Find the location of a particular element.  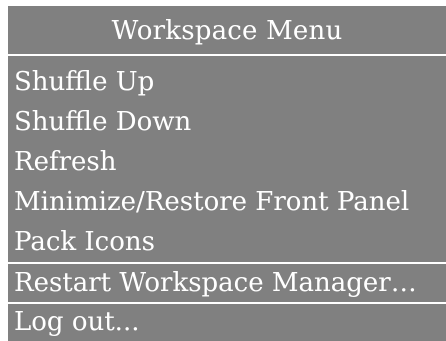

menu-item-minimize-restore-front-panel: Minimize/Restore Front Panel is located at coordinates (227, 202).